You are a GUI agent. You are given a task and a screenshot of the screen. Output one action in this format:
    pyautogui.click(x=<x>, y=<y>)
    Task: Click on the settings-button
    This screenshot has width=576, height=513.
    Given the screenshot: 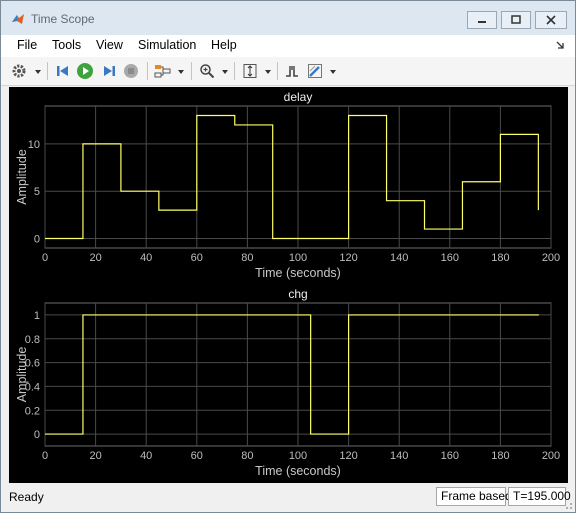 What is the action you would take?
    pyautogui.click(x=19, y=71)
    